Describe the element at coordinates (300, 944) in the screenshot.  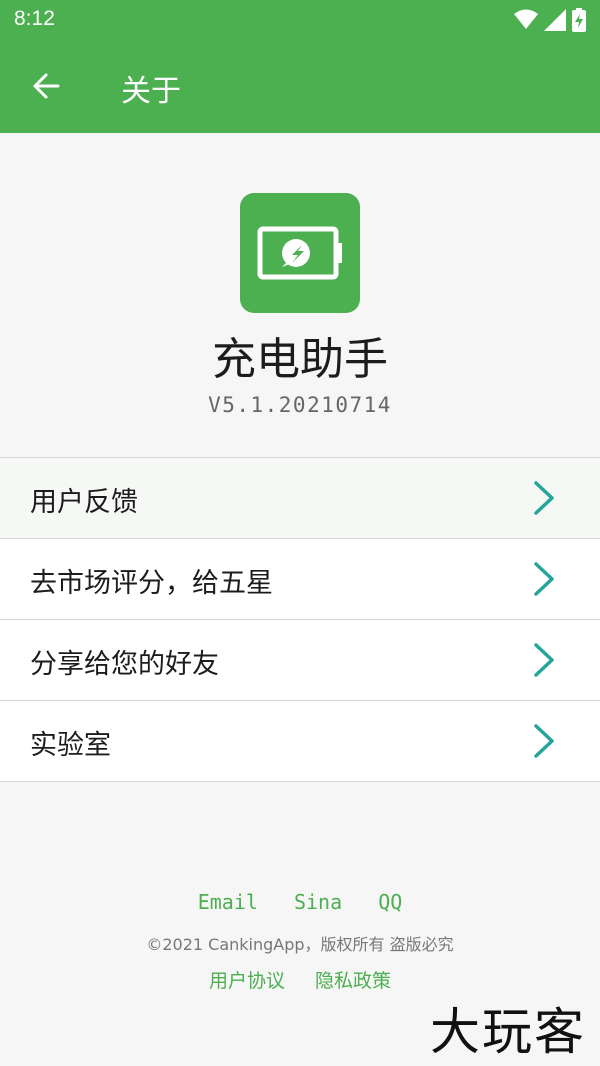
I see `copyright-text: ©2021 CankingApp，版权所有 盗版必究` at that location.